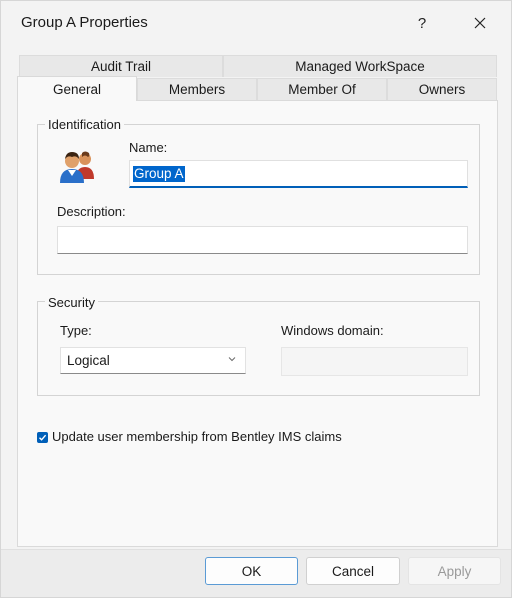 This screenshot has height=598, width=512. Describe the element at coordinates (159, 174) in the screenshot. I see `name-input-value: Group A` at that location.